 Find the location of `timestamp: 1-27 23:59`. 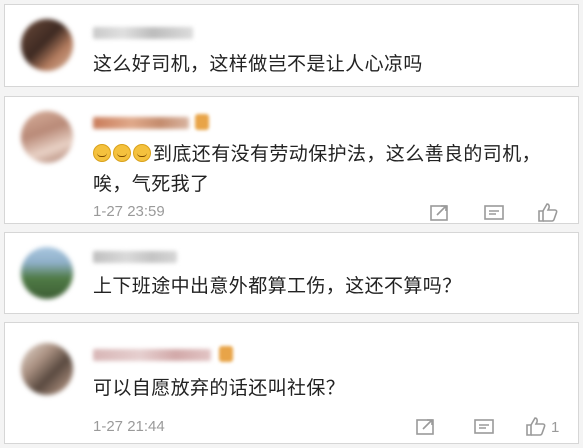

timestamp: 1-27 23:59 is located at coordinates (129, 211).